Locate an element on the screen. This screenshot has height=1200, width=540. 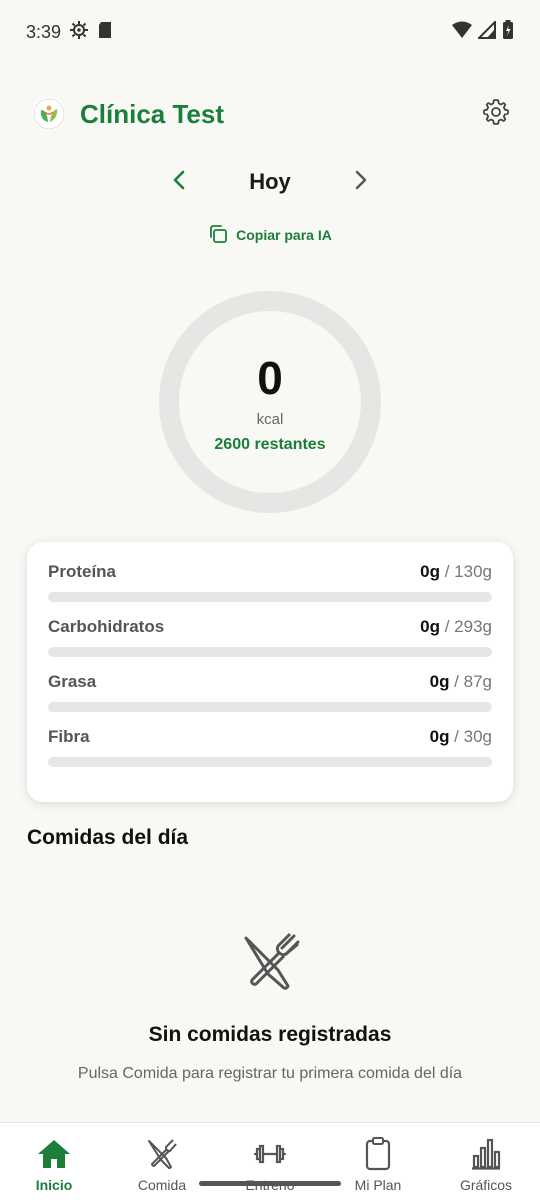
battery-icon is located at coordinates (508, 32).